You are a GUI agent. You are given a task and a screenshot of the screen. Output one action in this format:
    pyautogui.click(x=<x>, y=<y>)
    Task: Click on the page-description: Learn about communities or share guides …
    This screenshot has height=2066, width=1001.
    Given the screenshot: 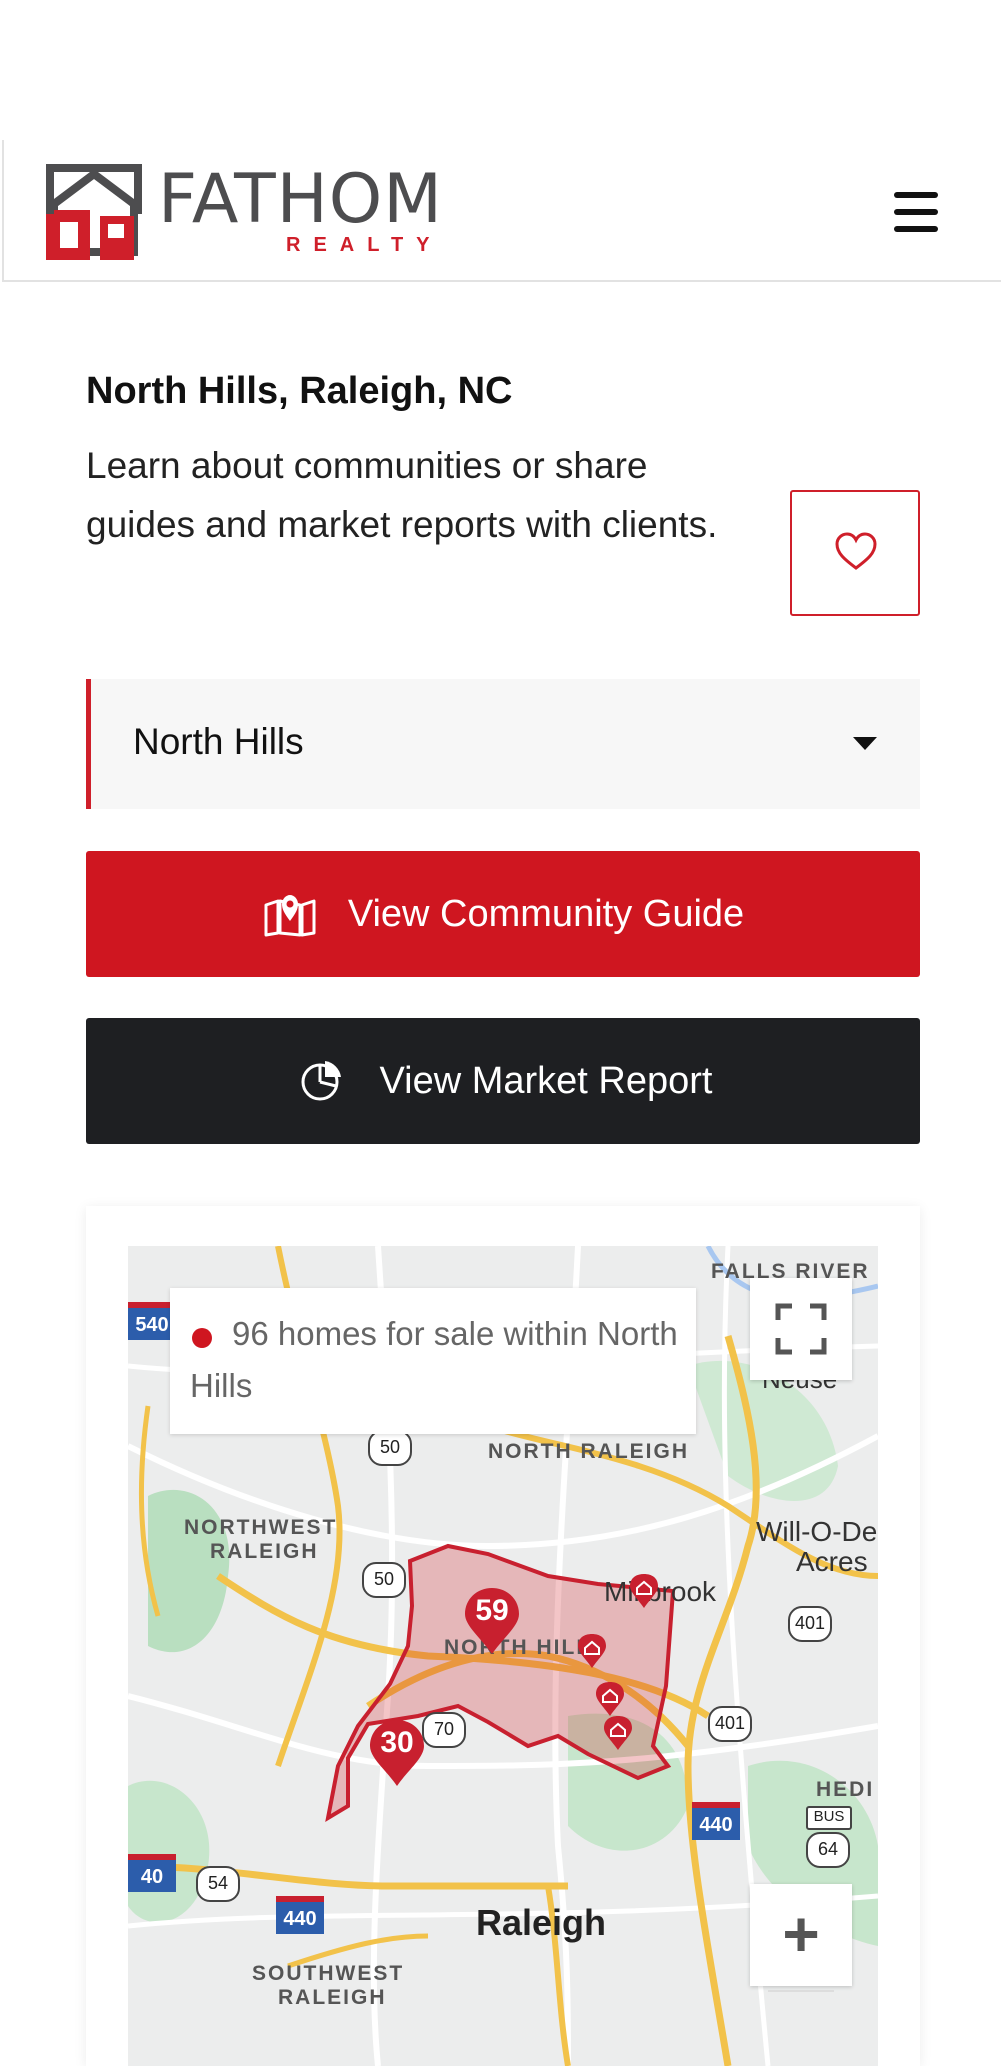 What is the action you would take?
    pyautogui.click(x=402, y=495)
    